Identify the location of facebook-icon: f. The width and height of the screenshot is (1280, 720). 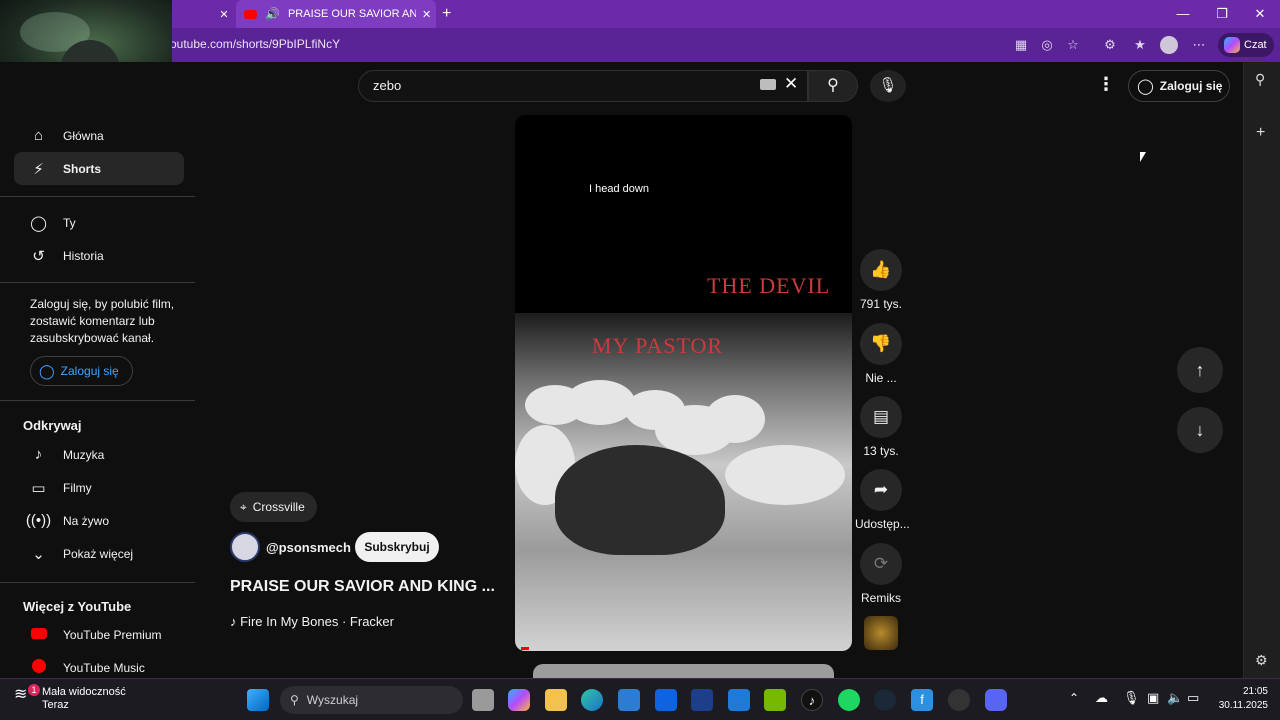
(922, 700).